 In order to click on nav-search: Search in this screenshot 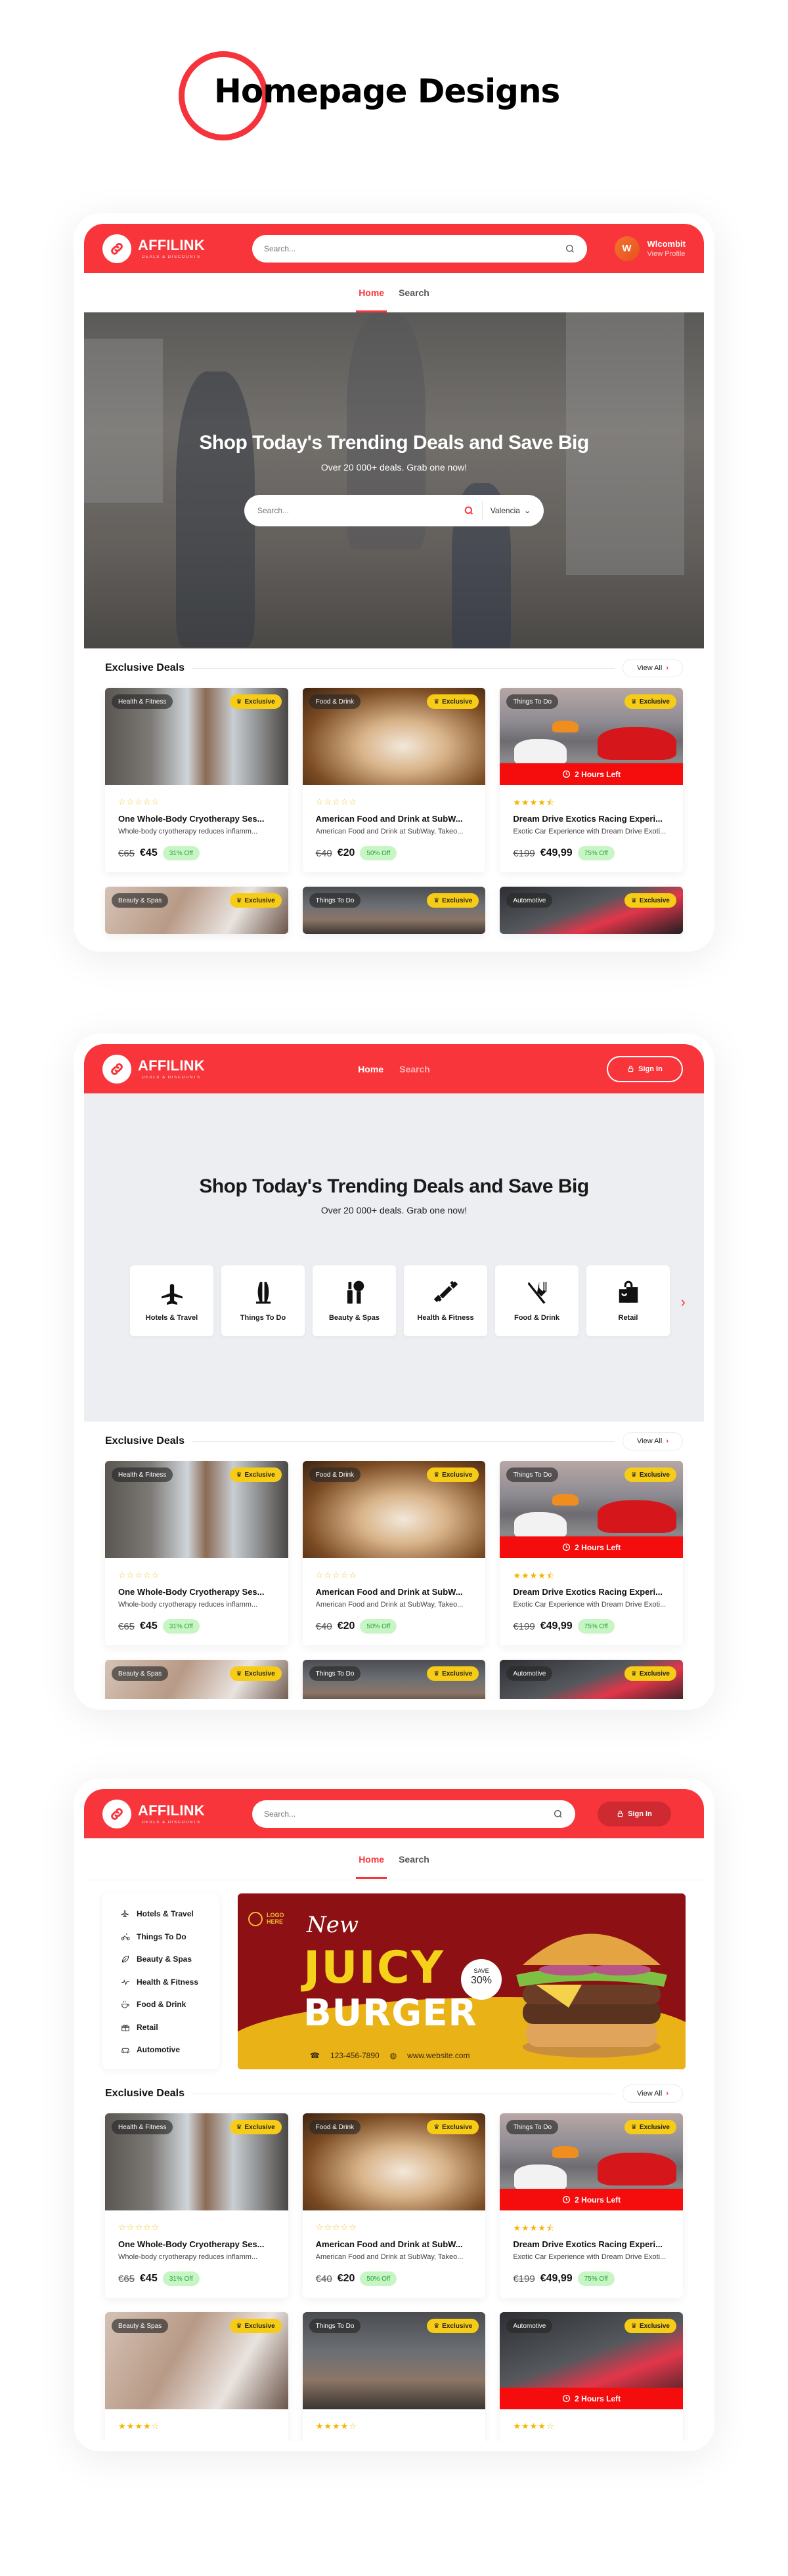, I will do `click(414, 1069)`.